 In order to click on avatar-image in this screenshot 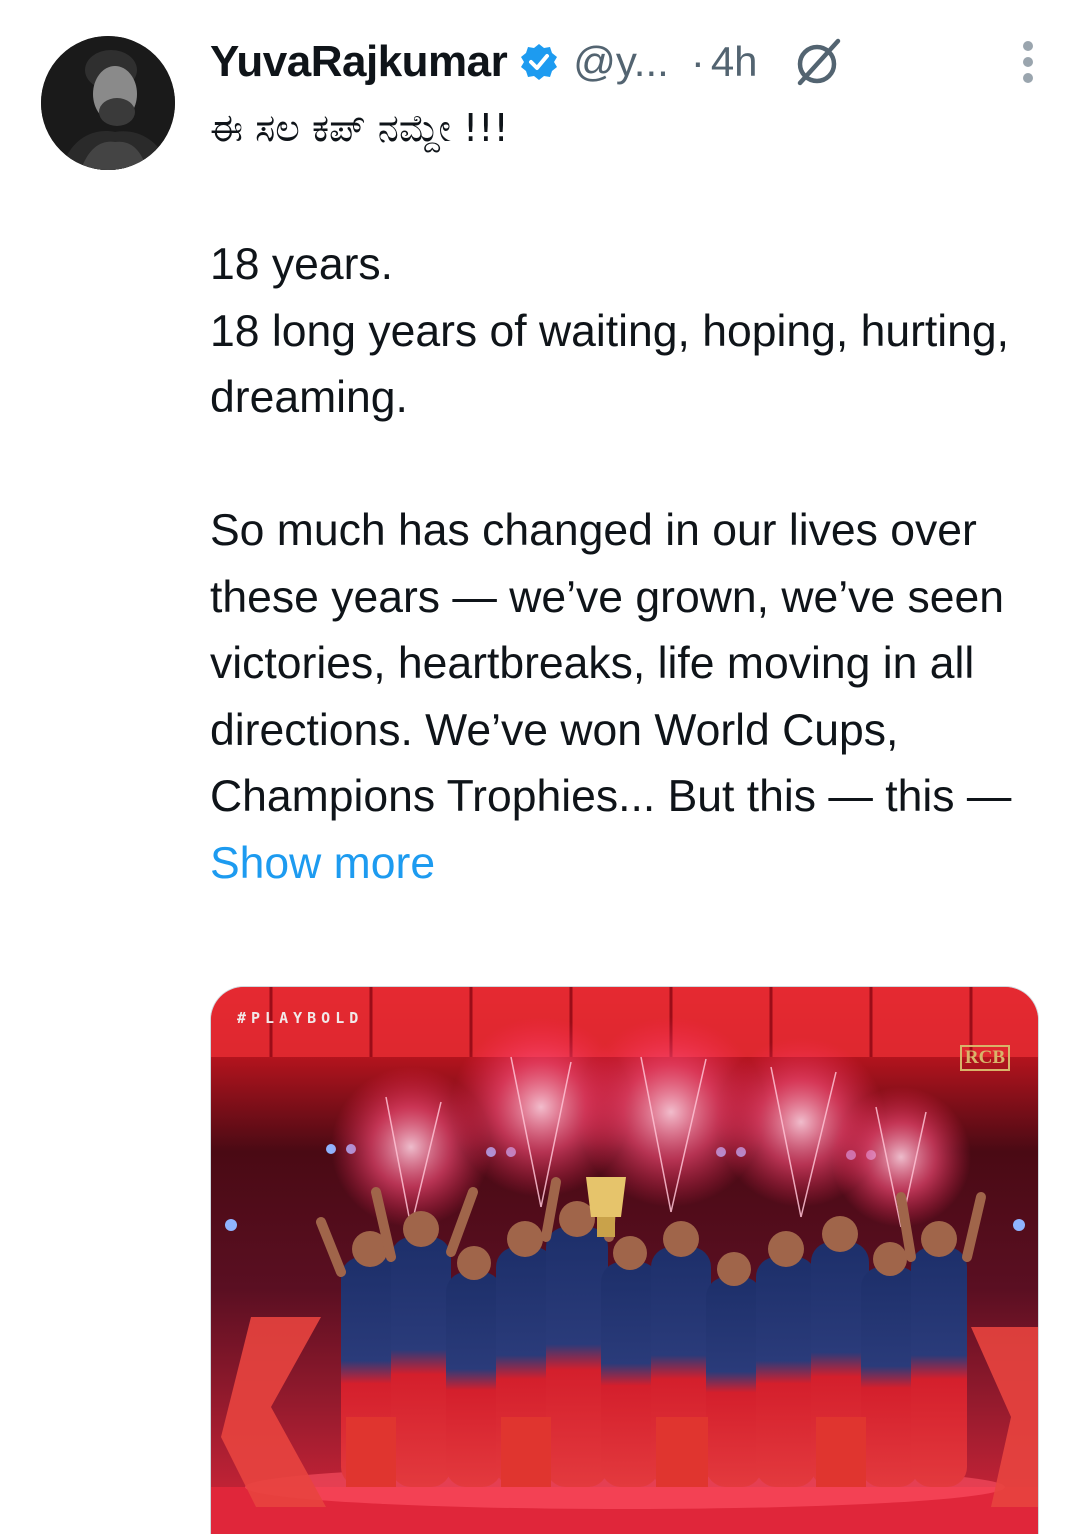, I will do `click(108, 103)`.